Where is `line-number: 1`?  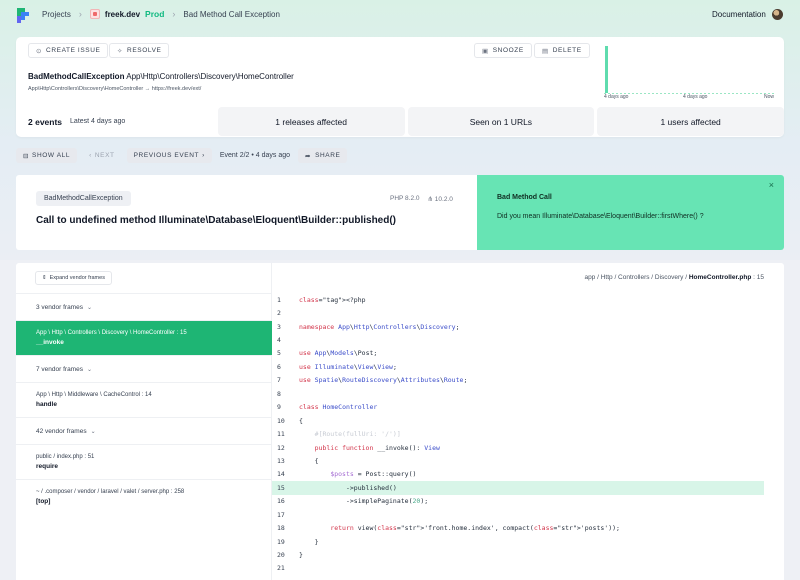
line-number: 1 is located at coordinates (279, 299).